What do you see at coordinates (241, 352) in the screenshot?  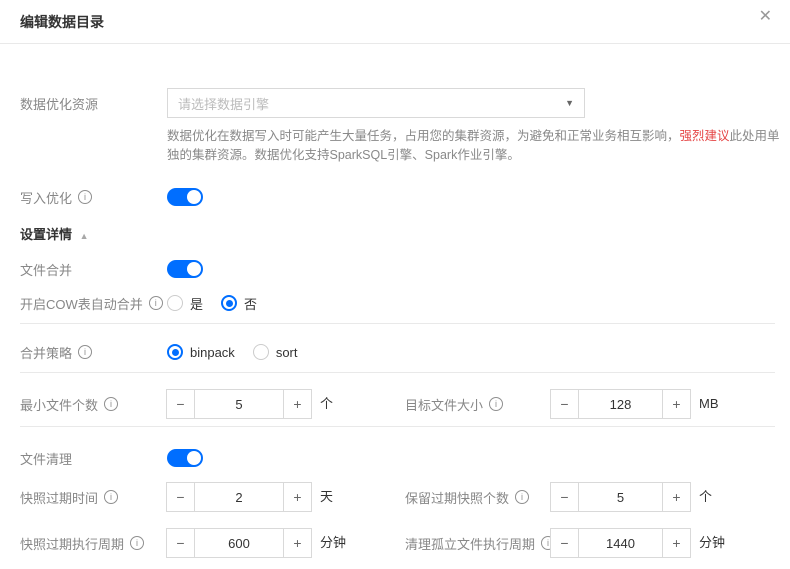 I see `merge-strategy-radio-group: binpack sort` at bounding box center [241, 352].